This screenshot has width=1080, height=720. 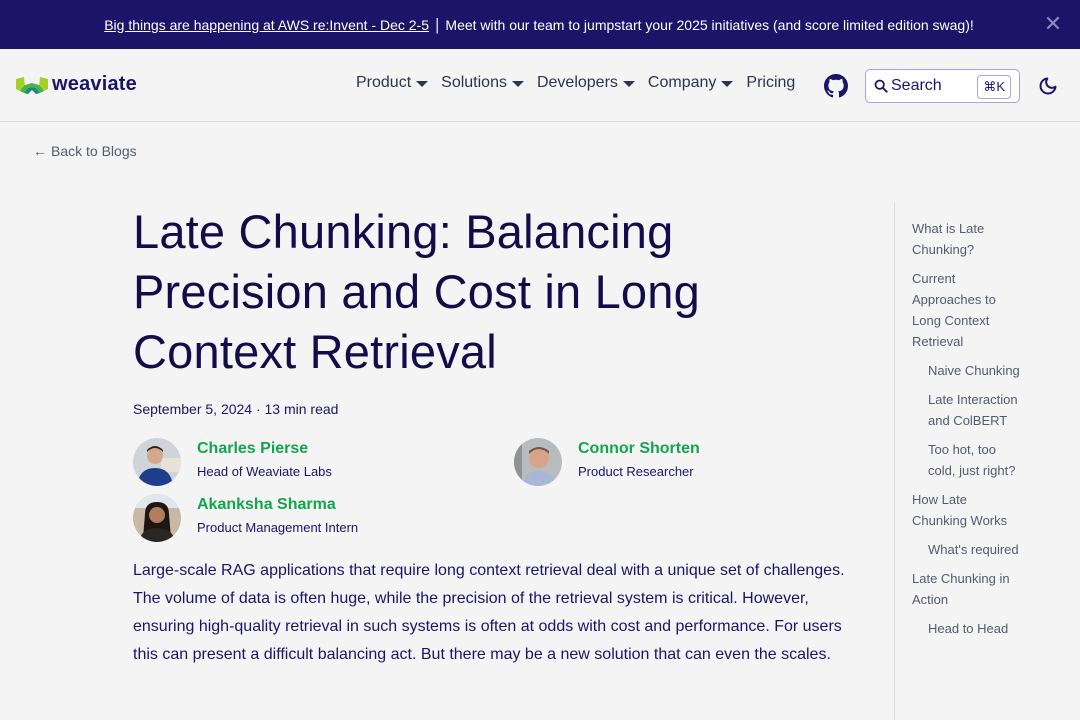 What do you see at coordinates (236, 409) in the screenshot?
I see `article-meta: September 5, 2024 · 13 min read` at bounding box center [236, 409].